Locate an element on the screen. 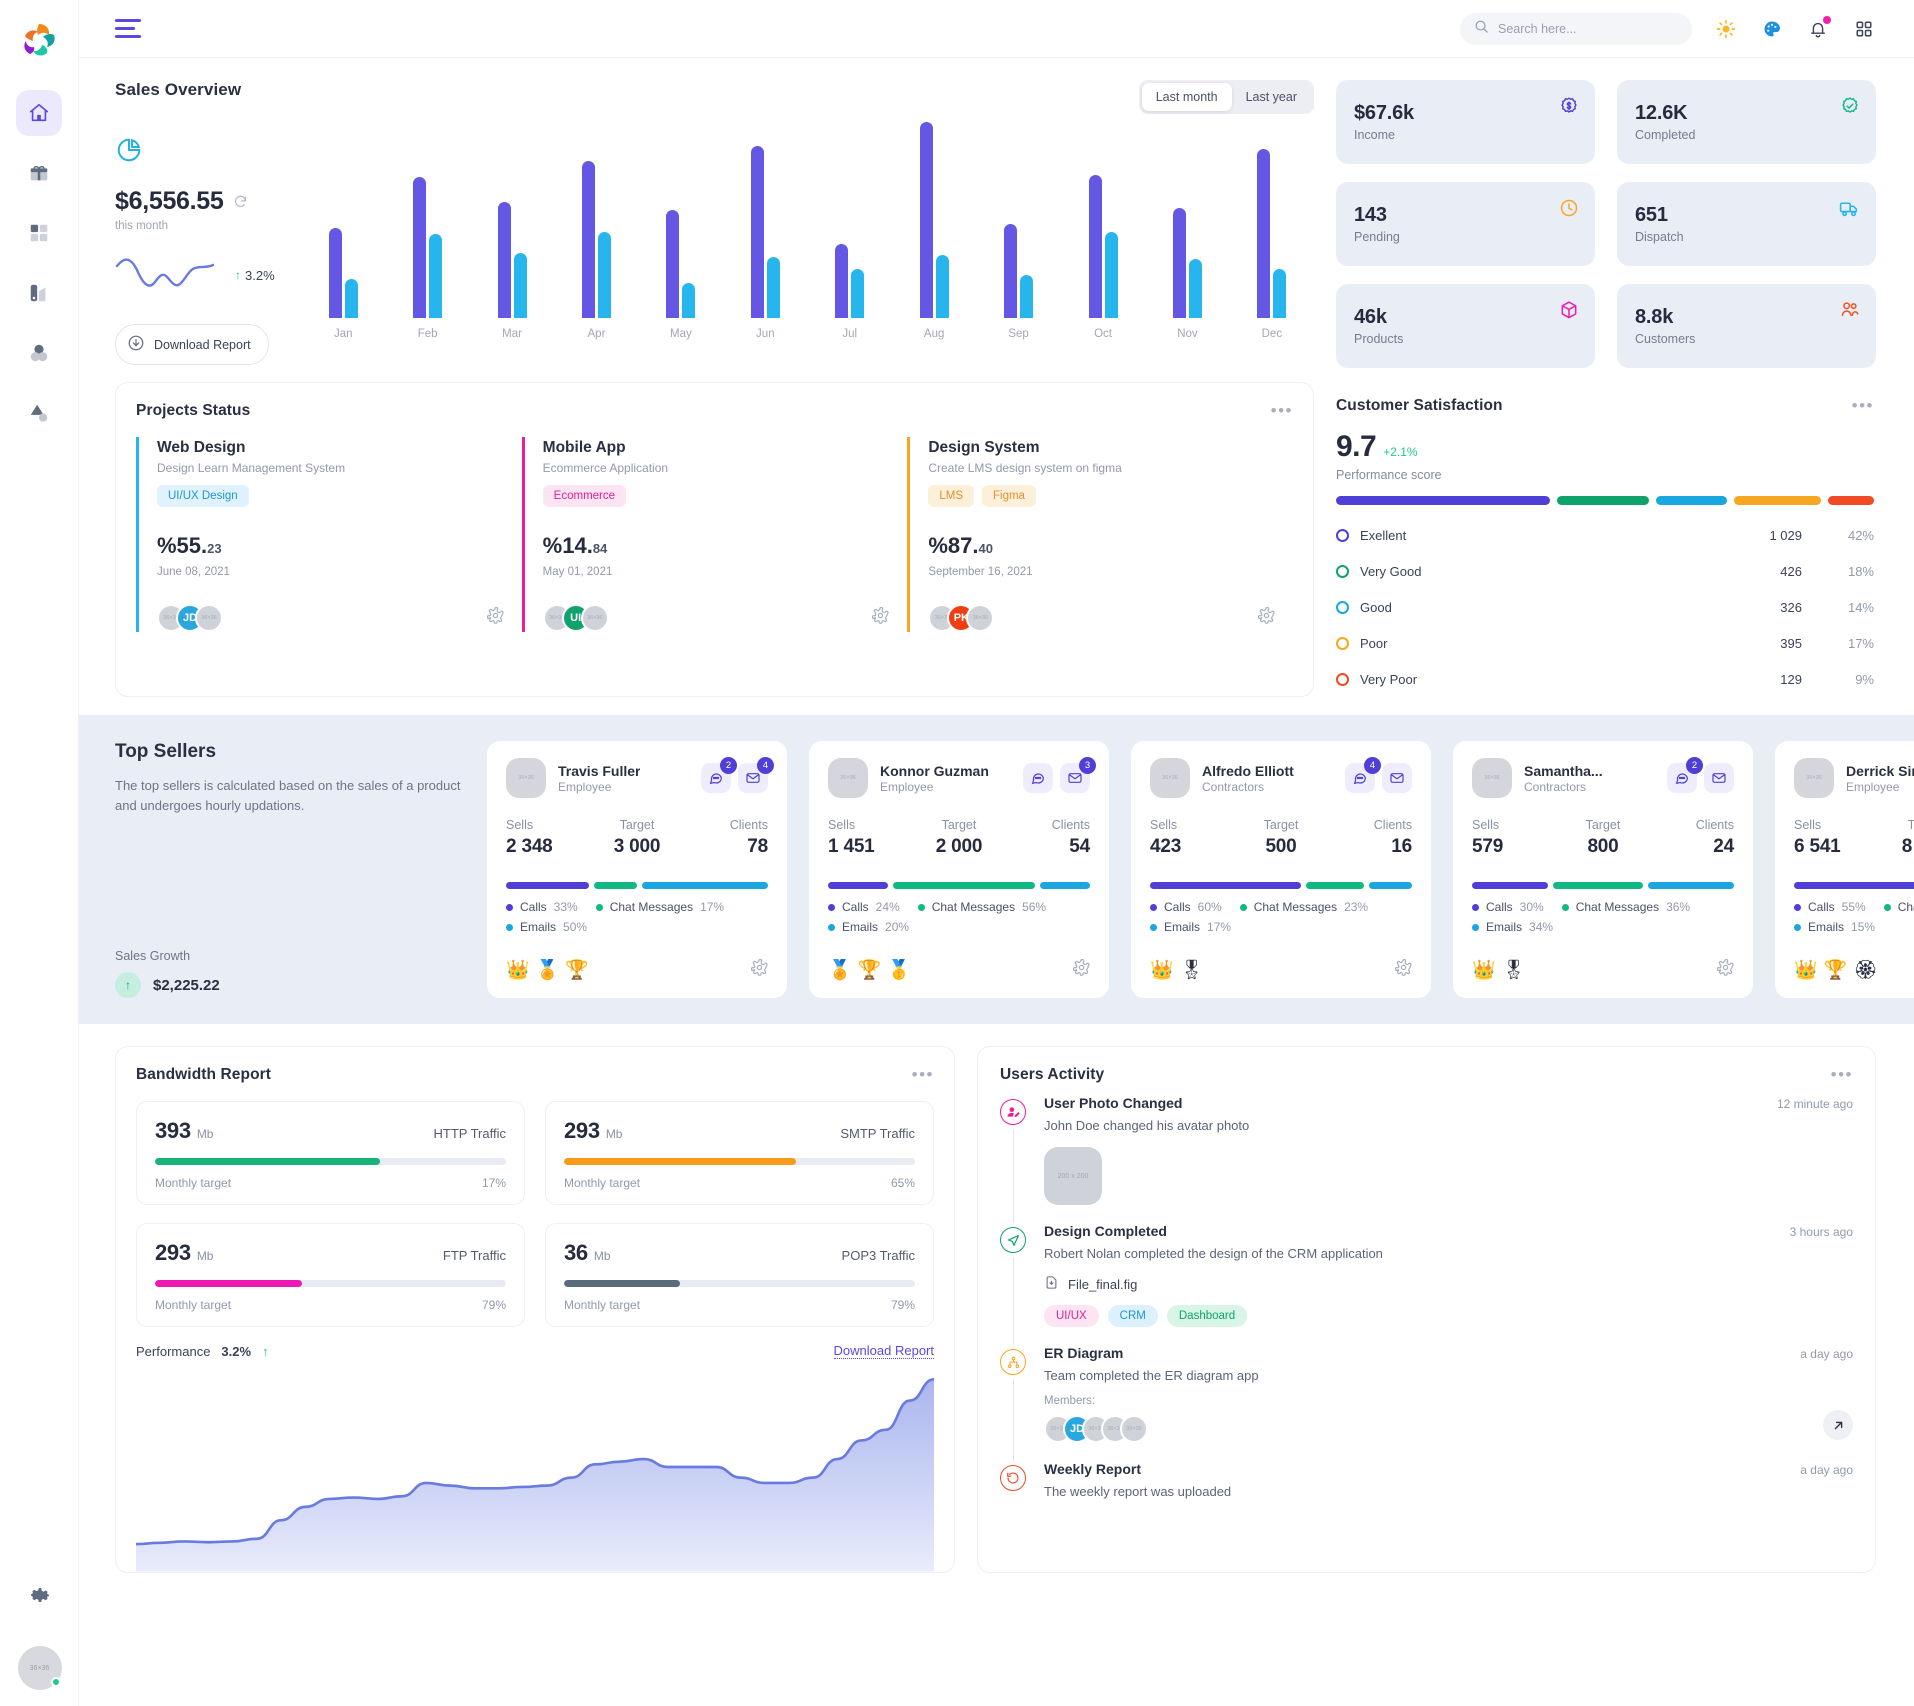 This screenshot has height=1706, width=1914. project-tag: Ecommerce is located at coordinates (584, 496).